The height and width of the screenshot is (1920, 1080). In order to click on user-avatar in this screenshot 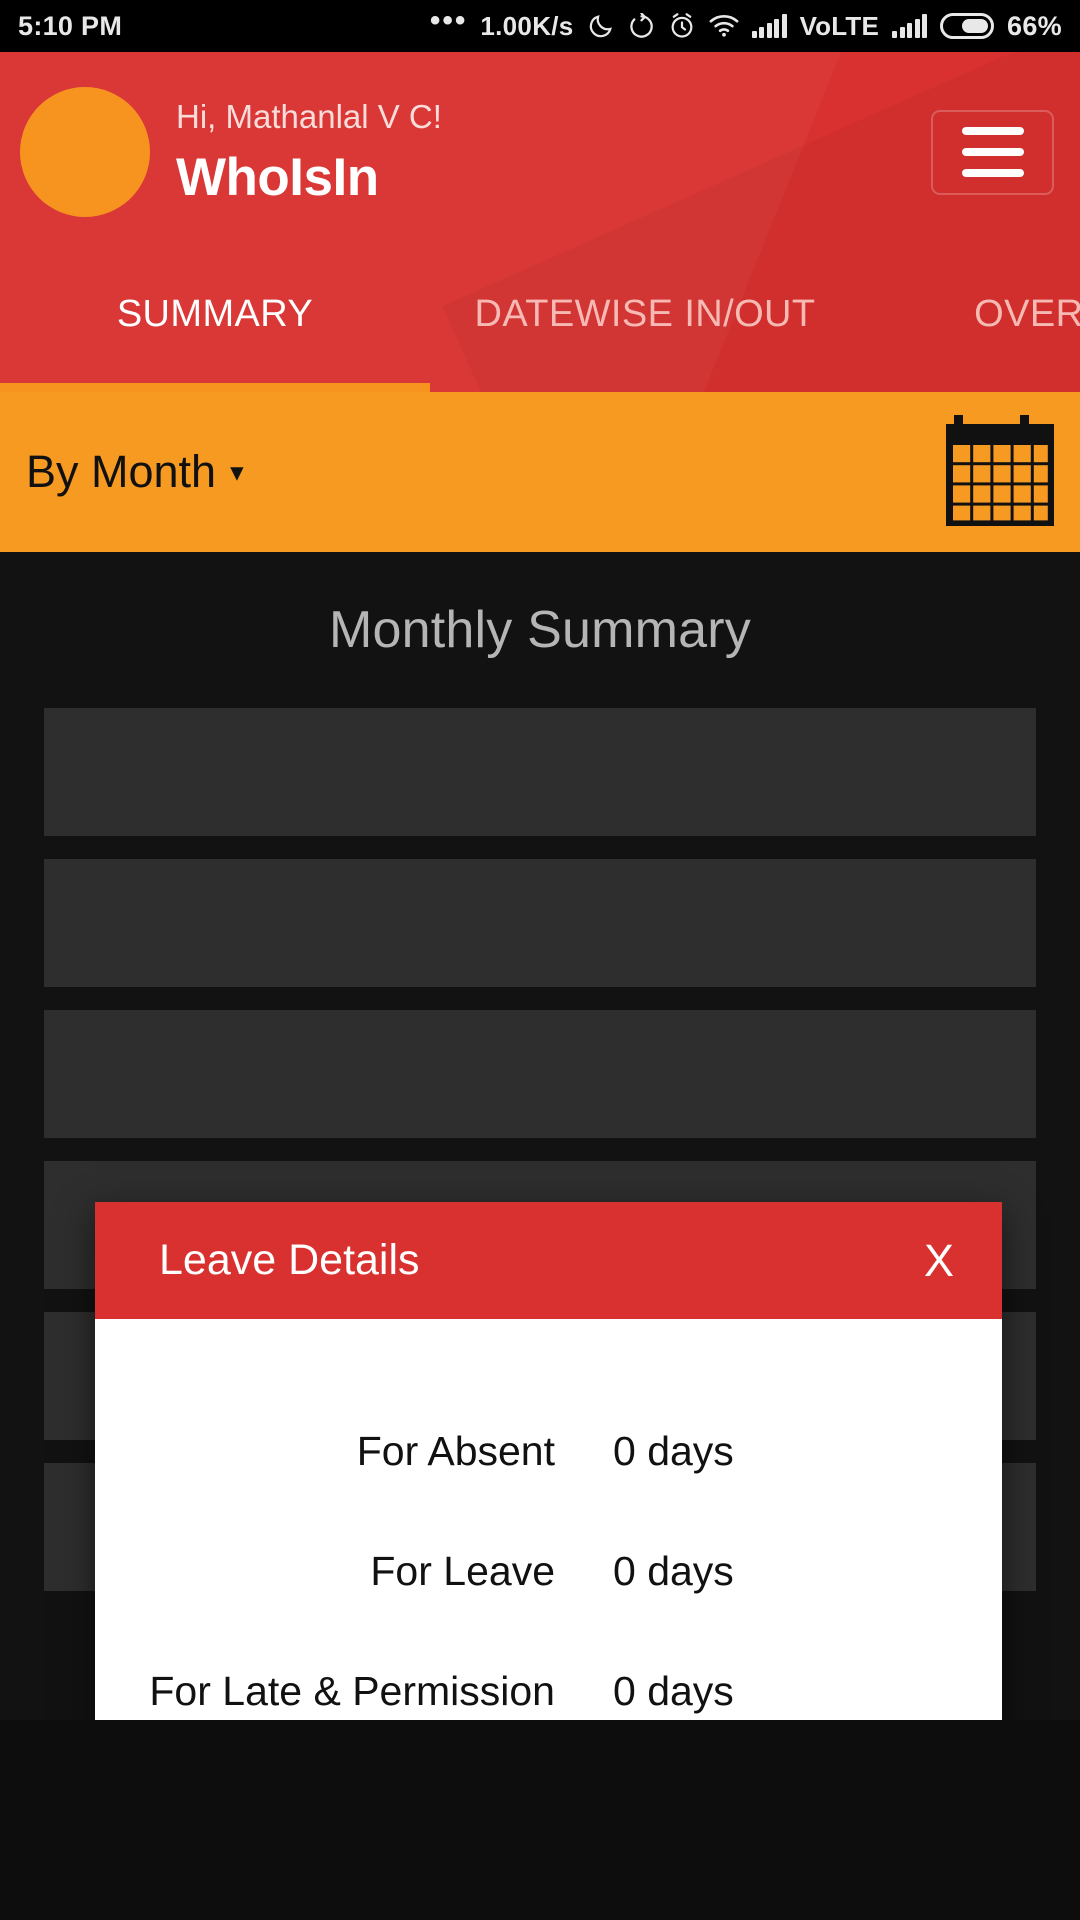, I will do `click(85, 152)`.